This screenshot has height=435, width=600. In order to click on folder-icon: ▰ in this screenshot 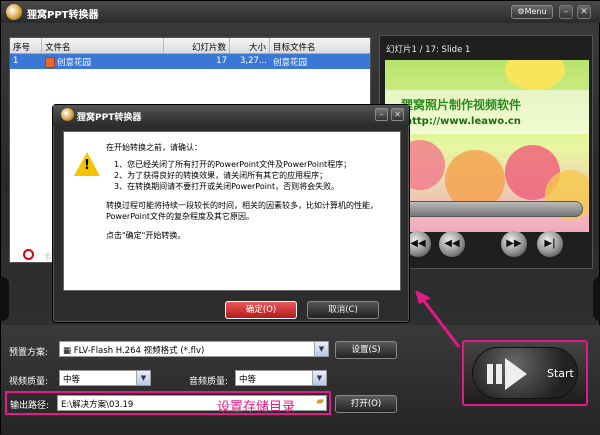, I will do `click(320, 401)`.